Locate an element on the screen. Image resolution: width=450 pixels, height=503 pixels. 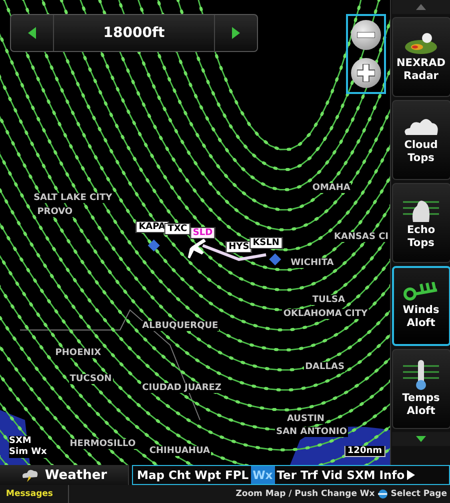
scroll-up-button is located at coordinates (421, 7).